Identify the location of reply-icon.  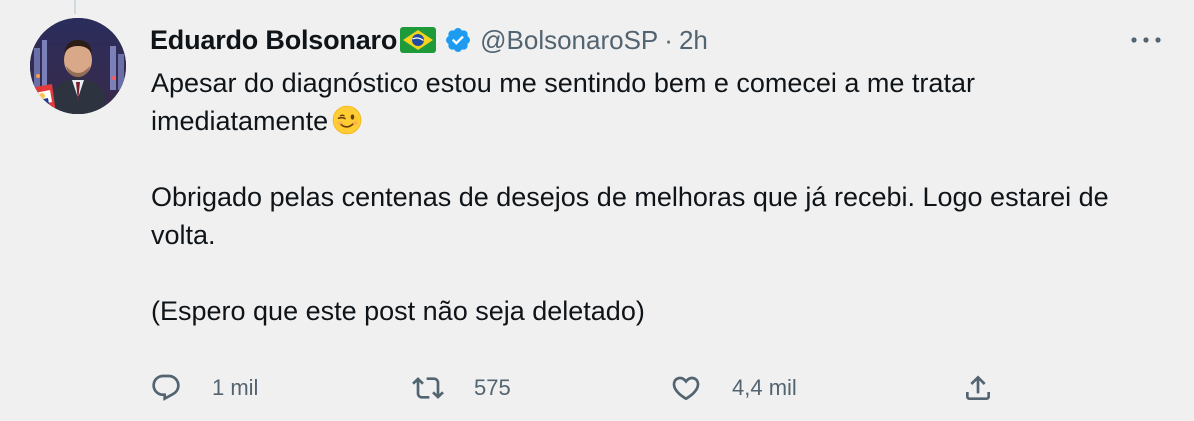
(166, 387).